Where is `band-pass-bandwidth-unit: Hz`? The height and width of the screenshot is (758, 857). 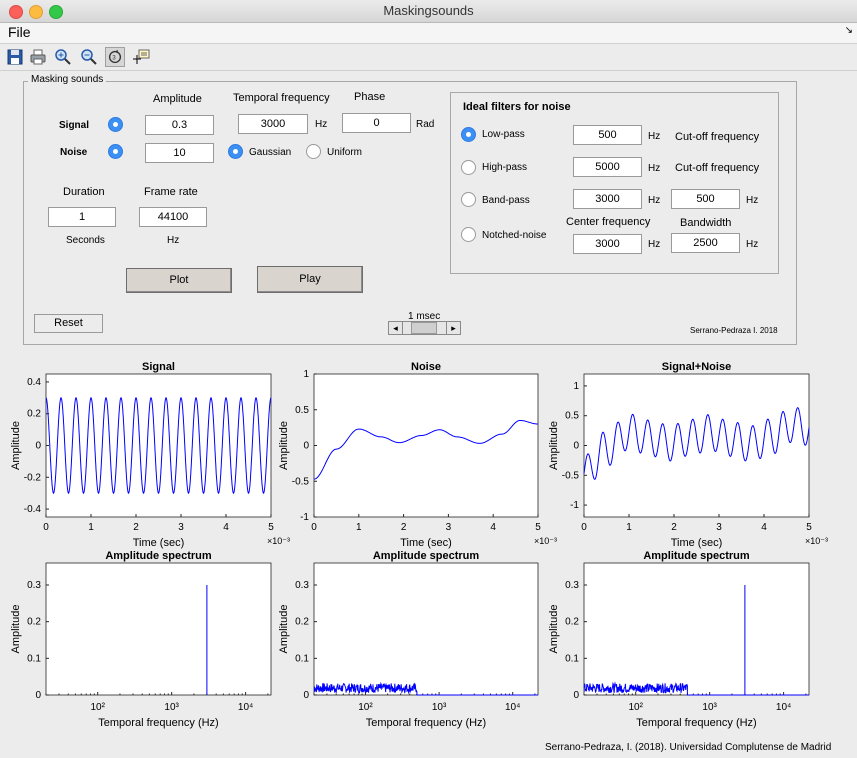 band-pass-bandwidth-unit: Hz is located at coordinates (752, 200).